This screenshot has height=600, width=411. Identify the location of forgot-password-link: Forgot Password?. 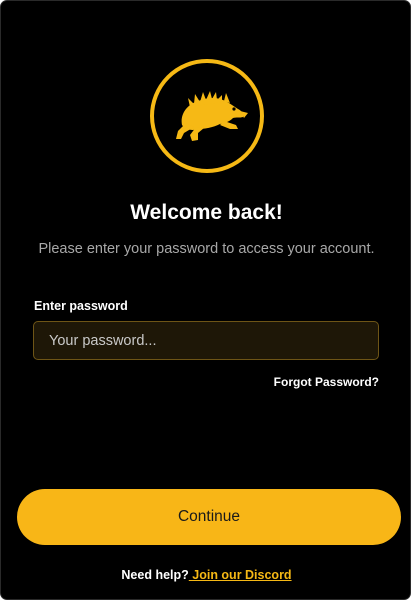
(326, 382).